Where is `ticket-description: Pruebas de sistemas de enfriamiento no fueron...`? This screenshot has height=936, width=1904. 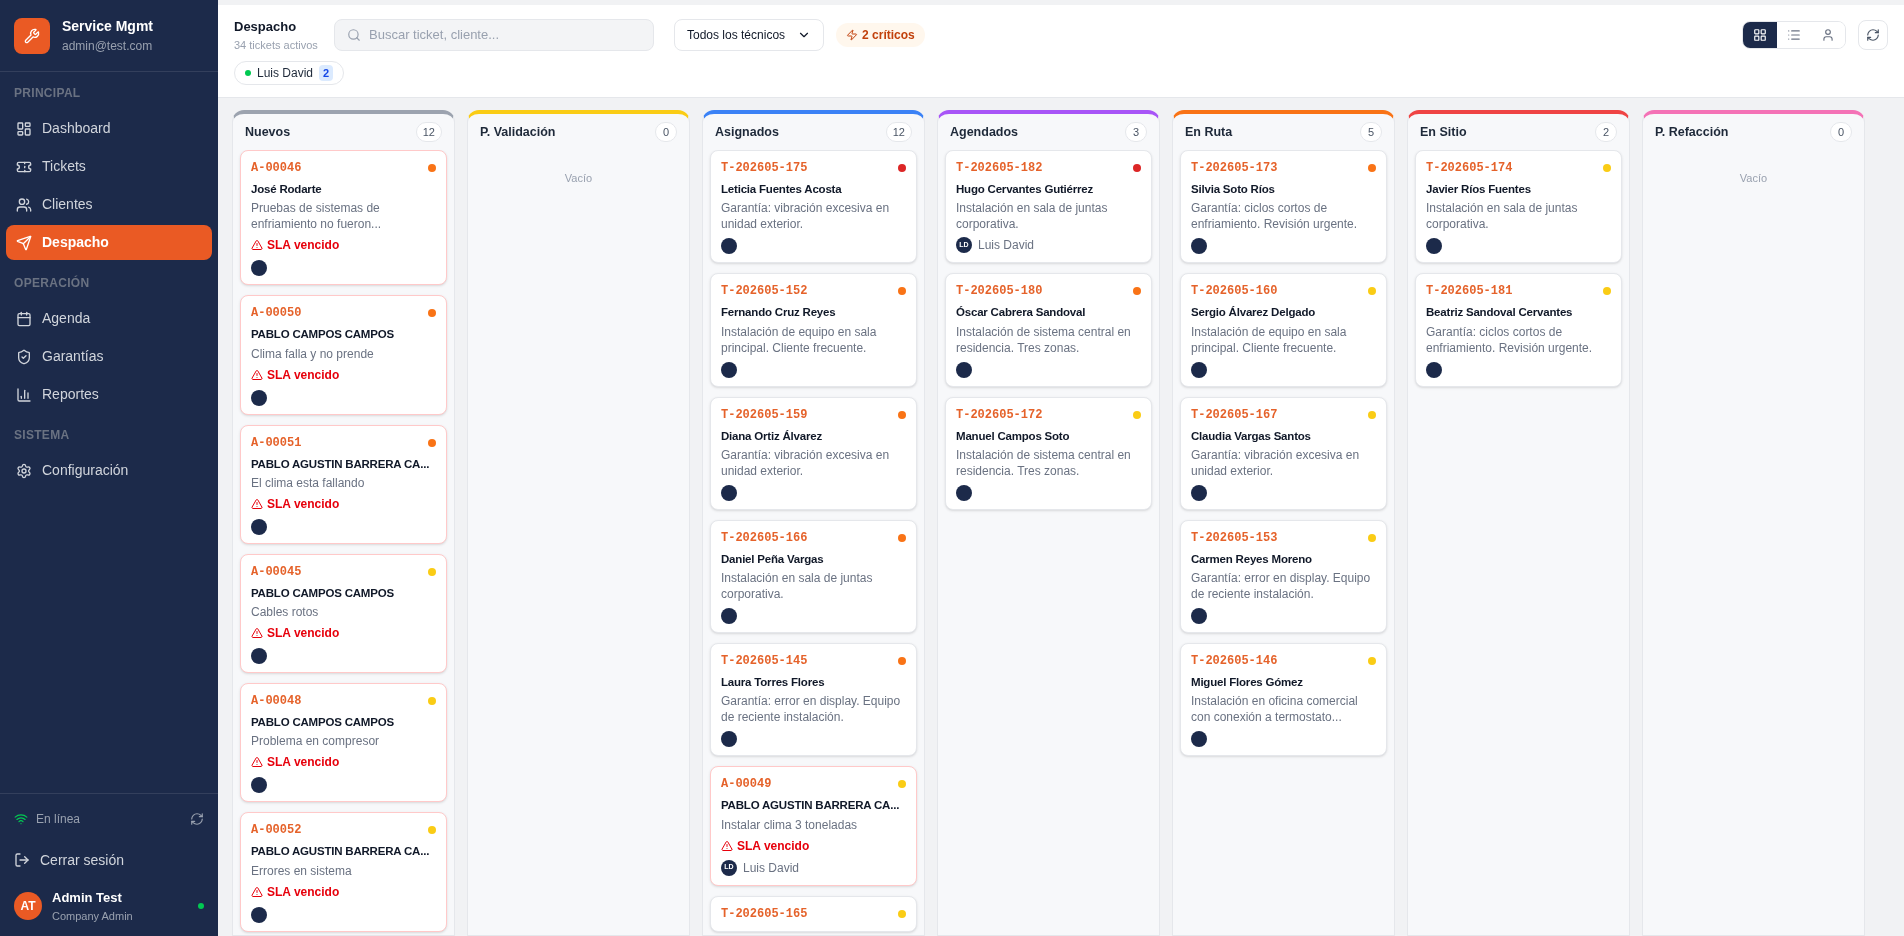 ticket-description: Pruebas de sistemas de enfriamiento no fueron... is located at coordinates (317, 216).